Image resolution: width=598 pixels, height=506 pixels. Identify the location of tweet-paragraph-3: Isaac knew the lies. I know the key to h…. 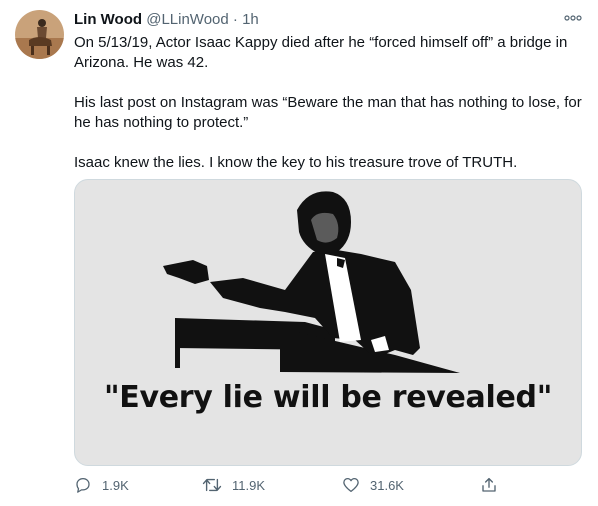
(296, 162).